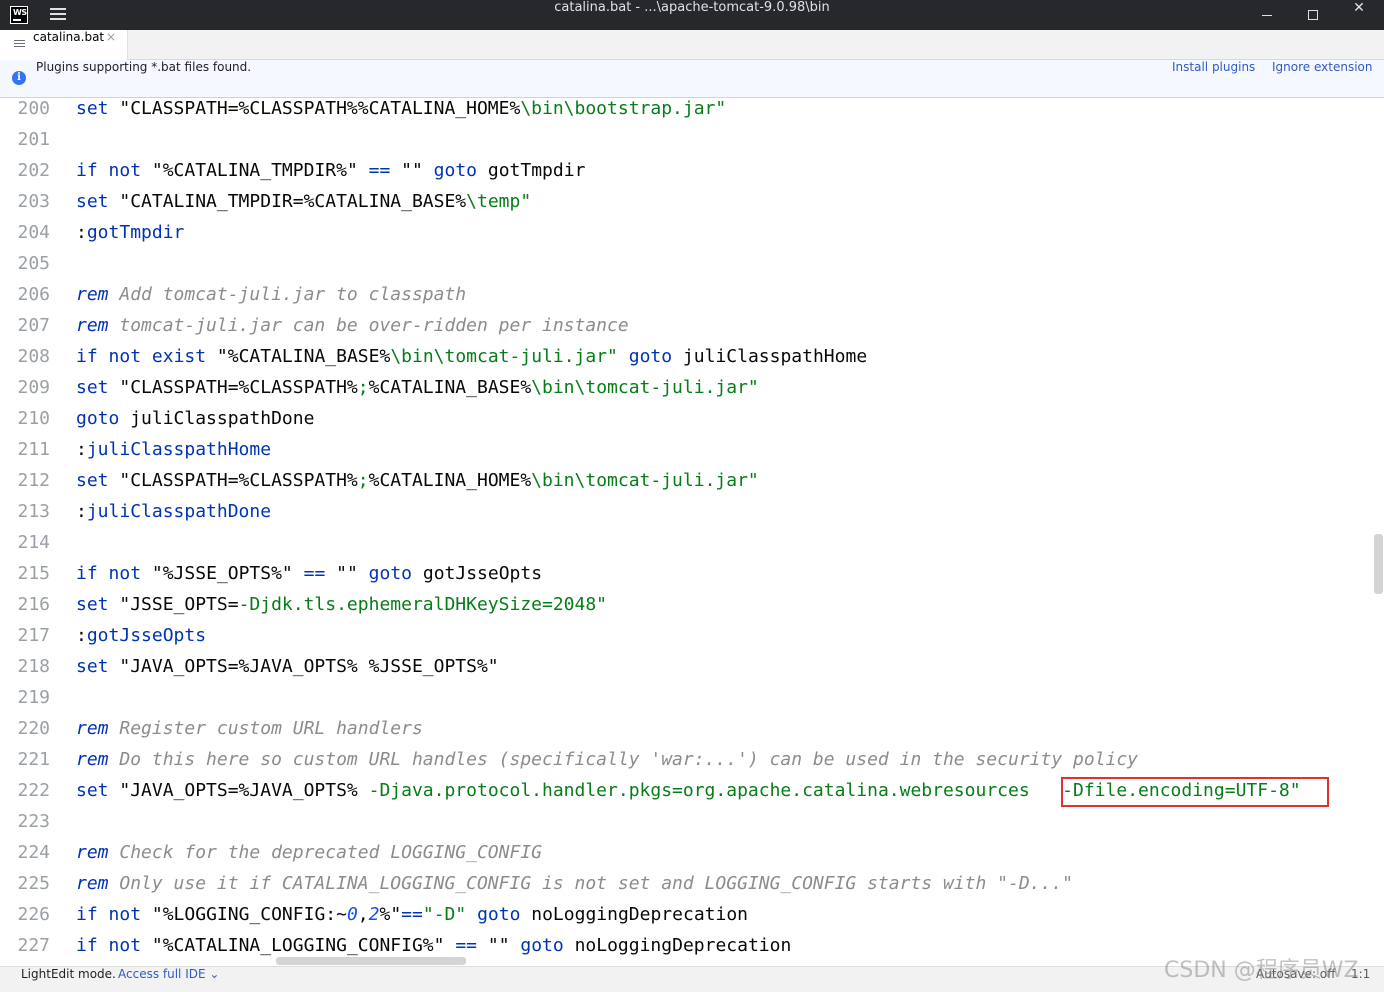 This screenshot has width=1384, height=992. What do you see at coordinates (25, 418) in the screenshot?
I see `line-number: 210` at bounding box center [25, 418].